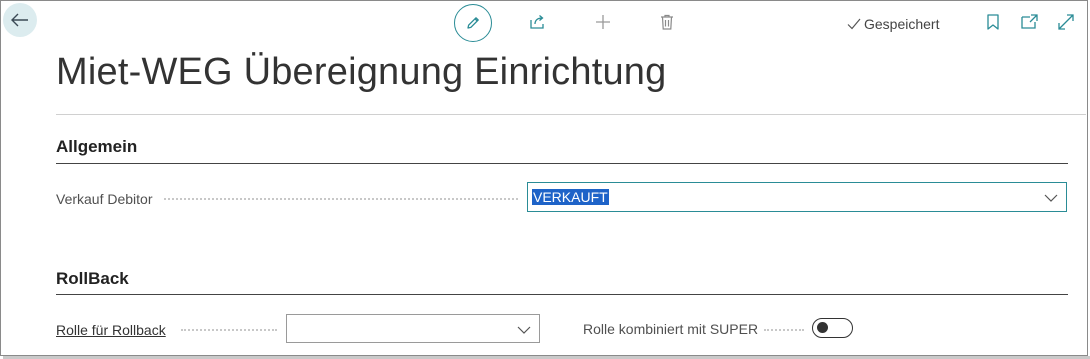  Describe the element at coordinates (361, 72) in the screenshot. I see `page-title: Miet-WEG Übereignung Einrichtung` at that location.